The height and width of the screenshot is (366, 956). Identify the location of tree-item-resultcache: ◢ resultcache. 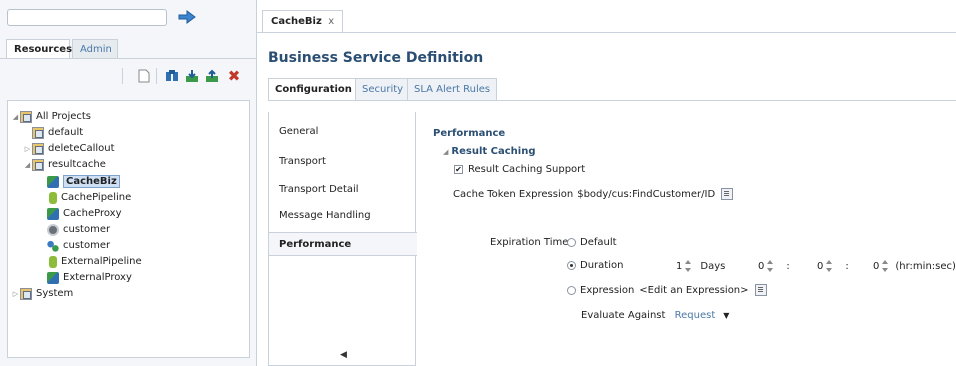
(64, 164).